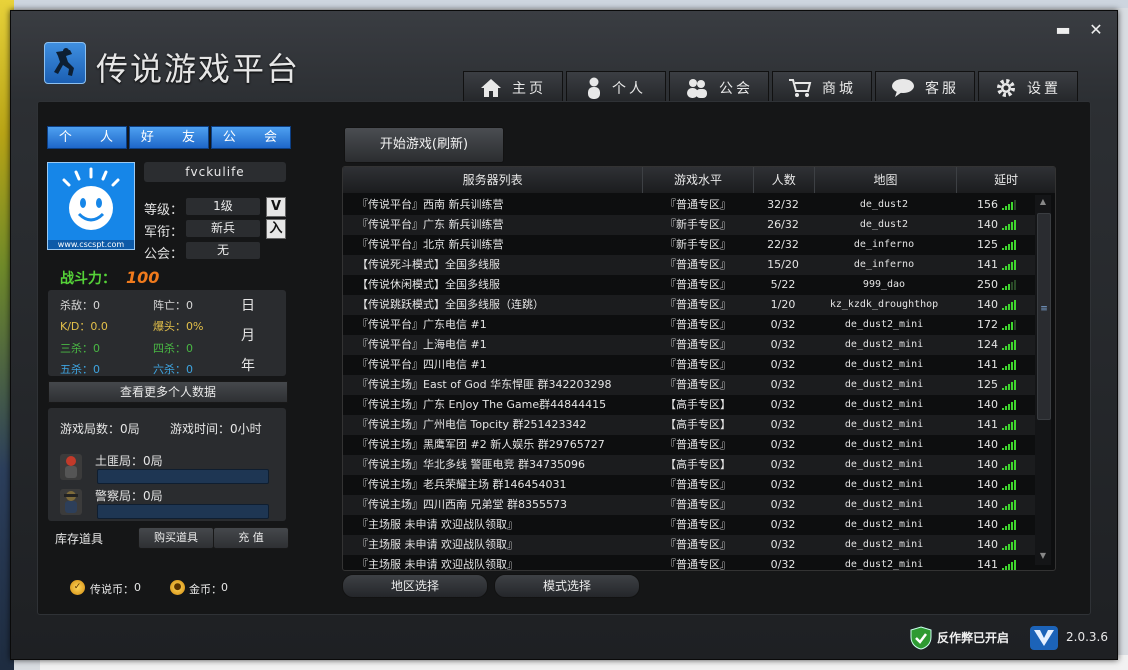 This screenshot has width=1128, height=670. I want to click on stat-headshot: 爆头：0%, so click(178, 326).